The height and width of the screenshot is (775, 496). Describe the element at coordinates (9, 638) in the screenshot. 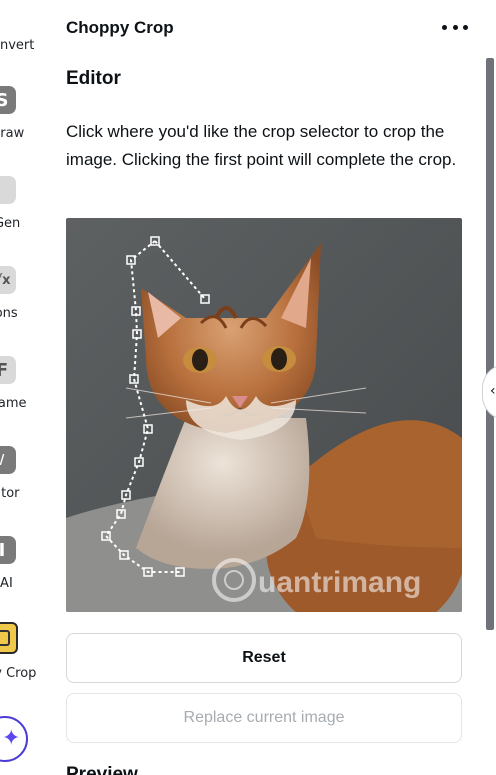

I see `choppy-crop-app-icon` at that location.